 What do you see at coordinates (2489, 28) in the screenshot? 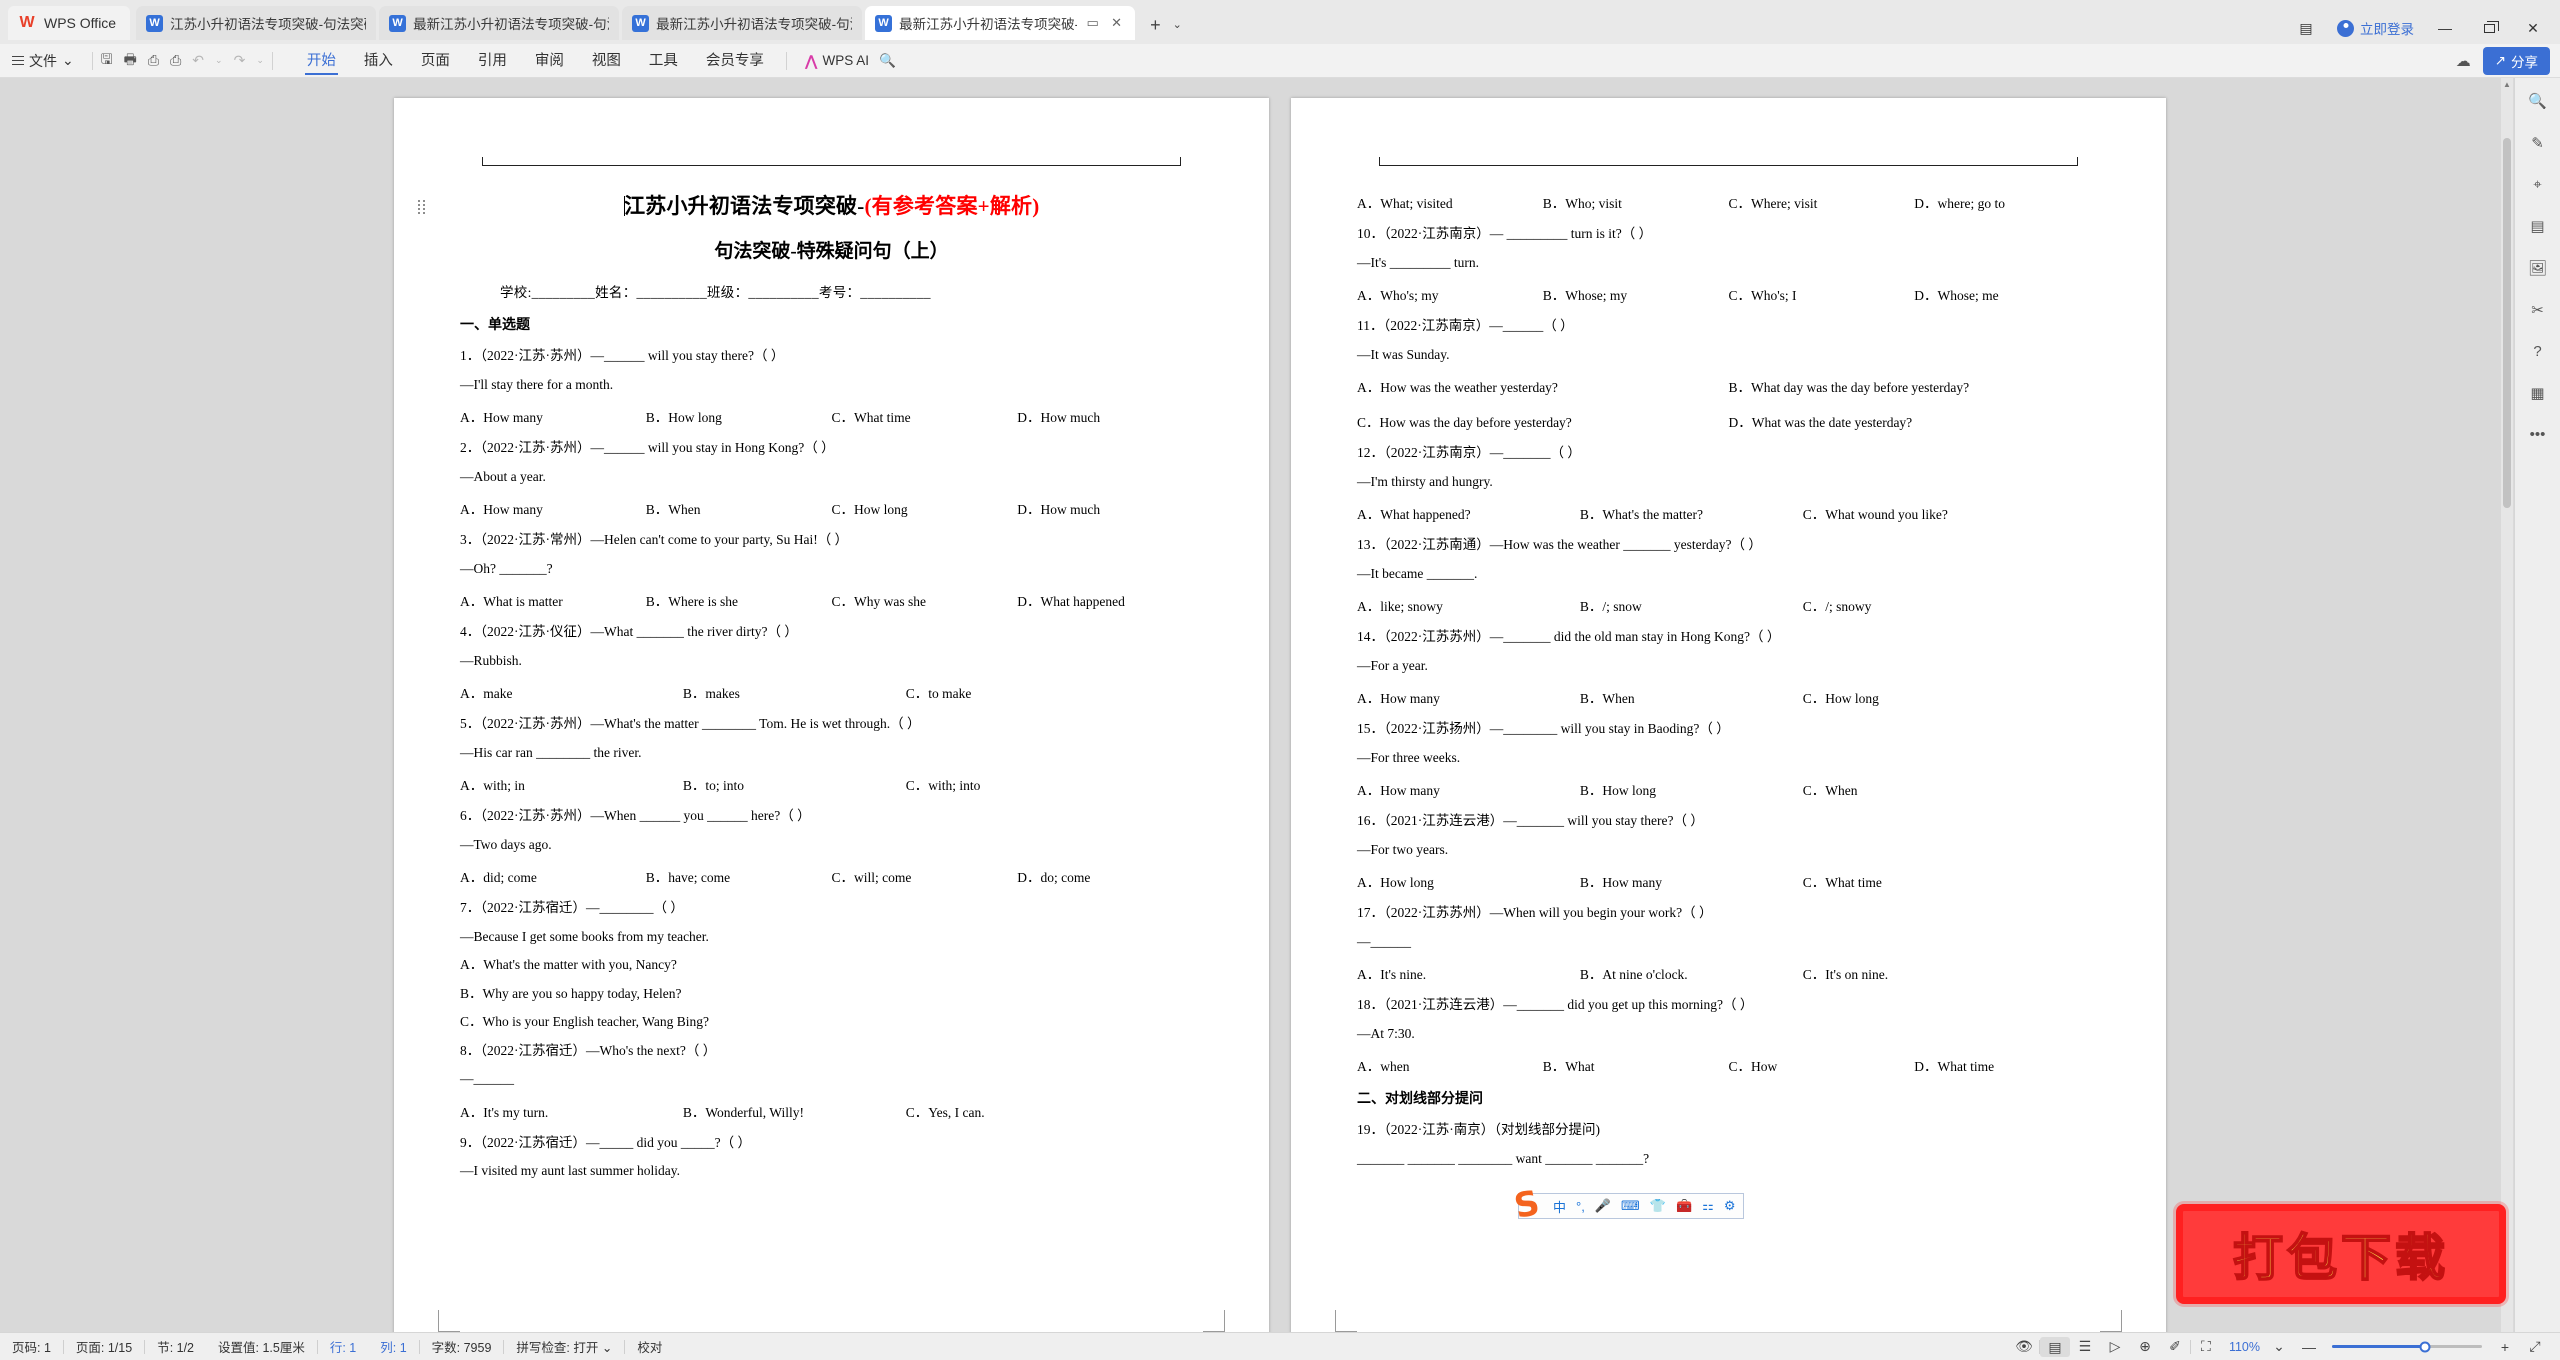
I see `maximize-restore-button` at bounding box center [2489, 28].